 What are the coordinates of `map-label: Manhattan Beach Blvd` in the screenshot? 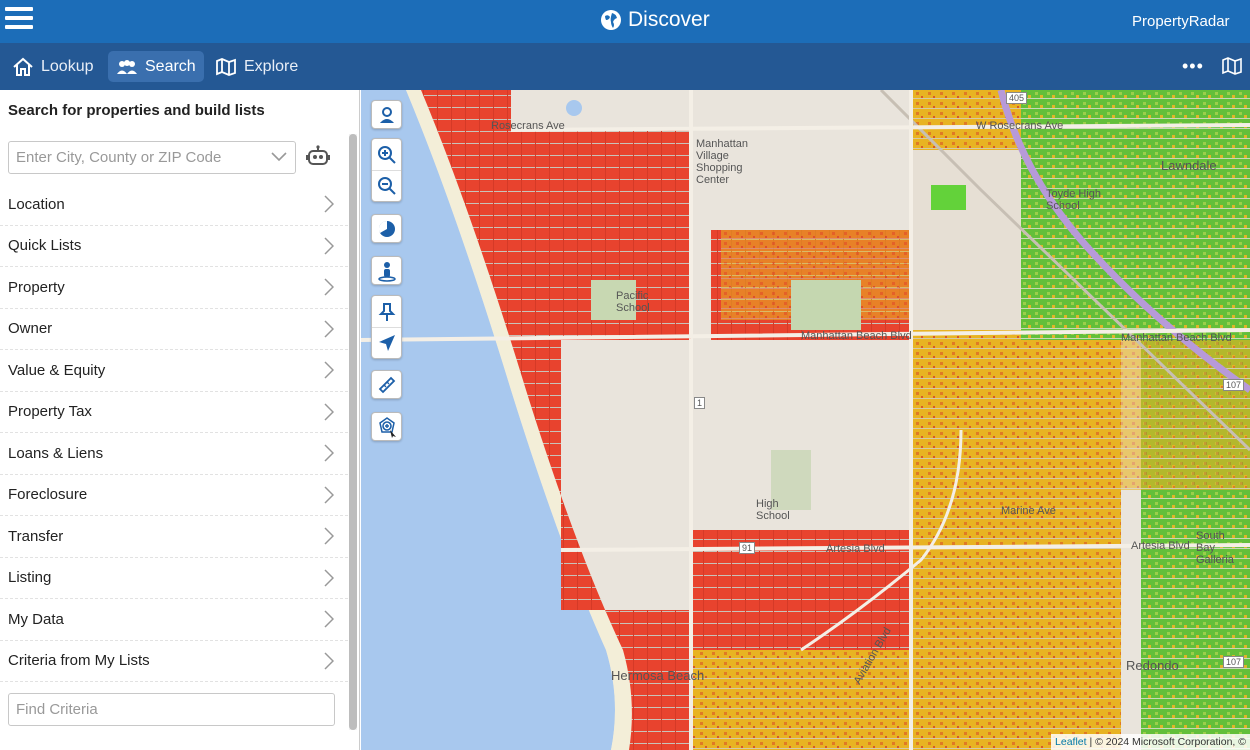 It's located at (1176, 338).